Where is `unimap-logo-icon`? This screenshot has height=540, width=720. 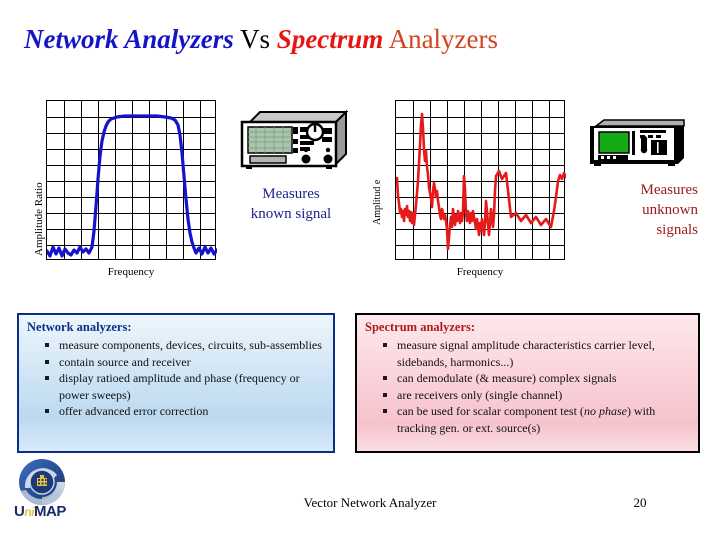
unimap-logo-icon is located at coordinates (58, 495).